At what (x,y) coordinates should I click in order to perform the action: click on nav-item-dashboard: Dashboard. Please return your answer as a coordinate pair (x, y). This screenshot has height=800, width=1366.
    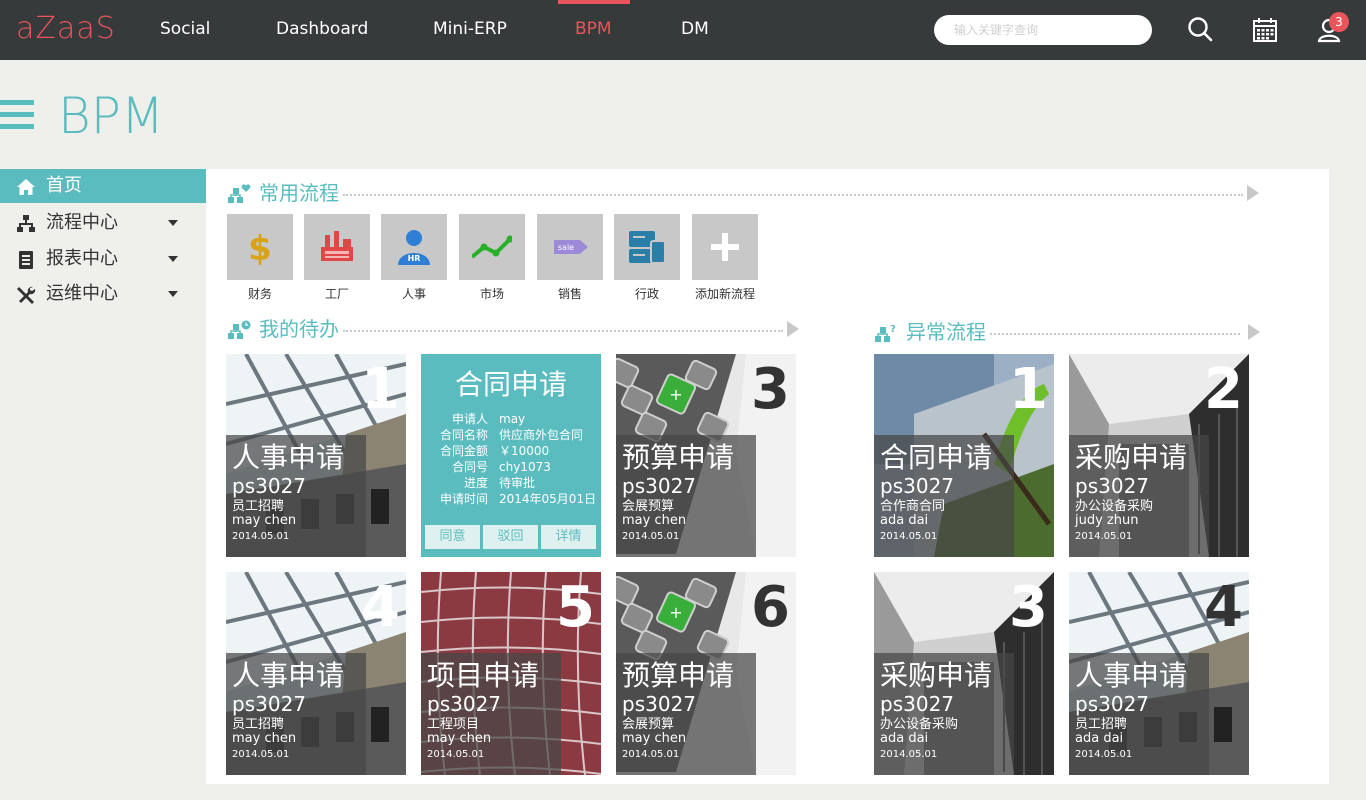
    Looking at the image, I should click on (322, 29).